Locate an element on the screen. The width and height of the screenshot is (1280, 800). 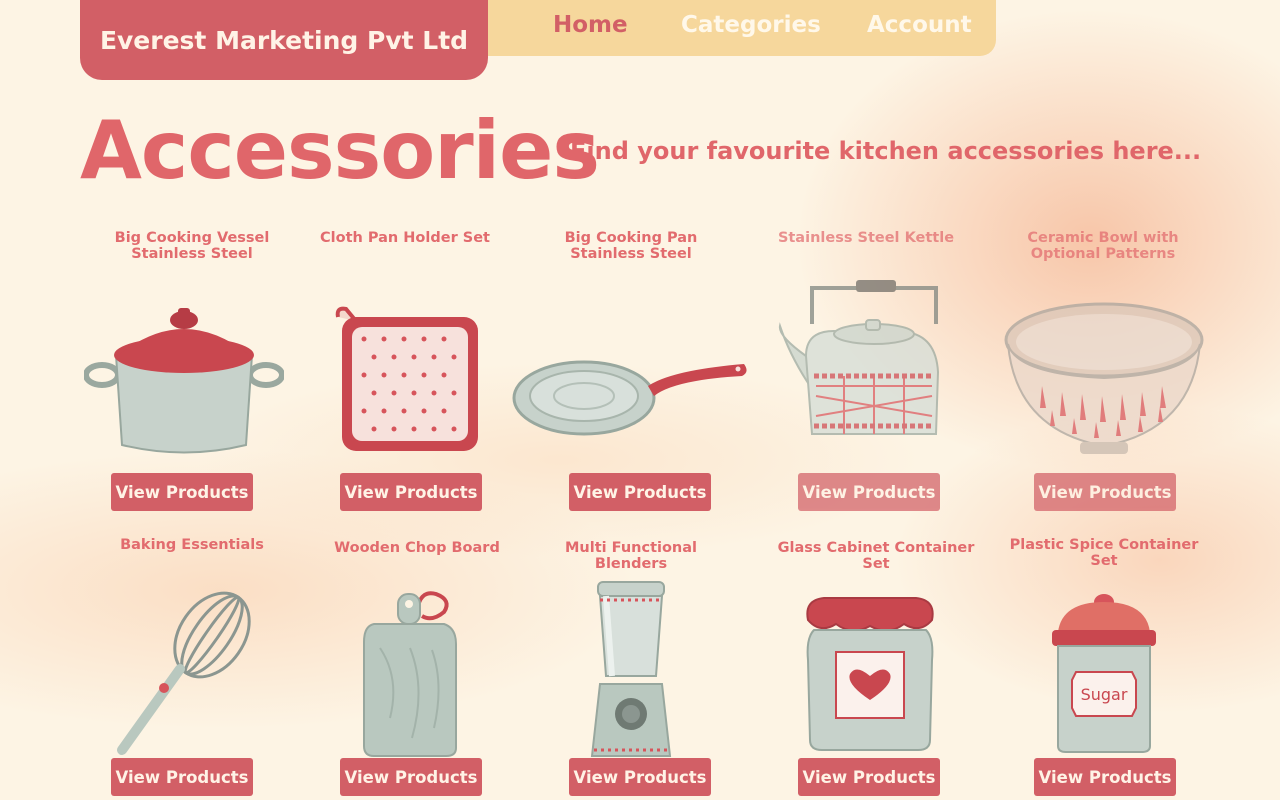
main-nav: Home Categories Account is located at coordinates (733, 28).